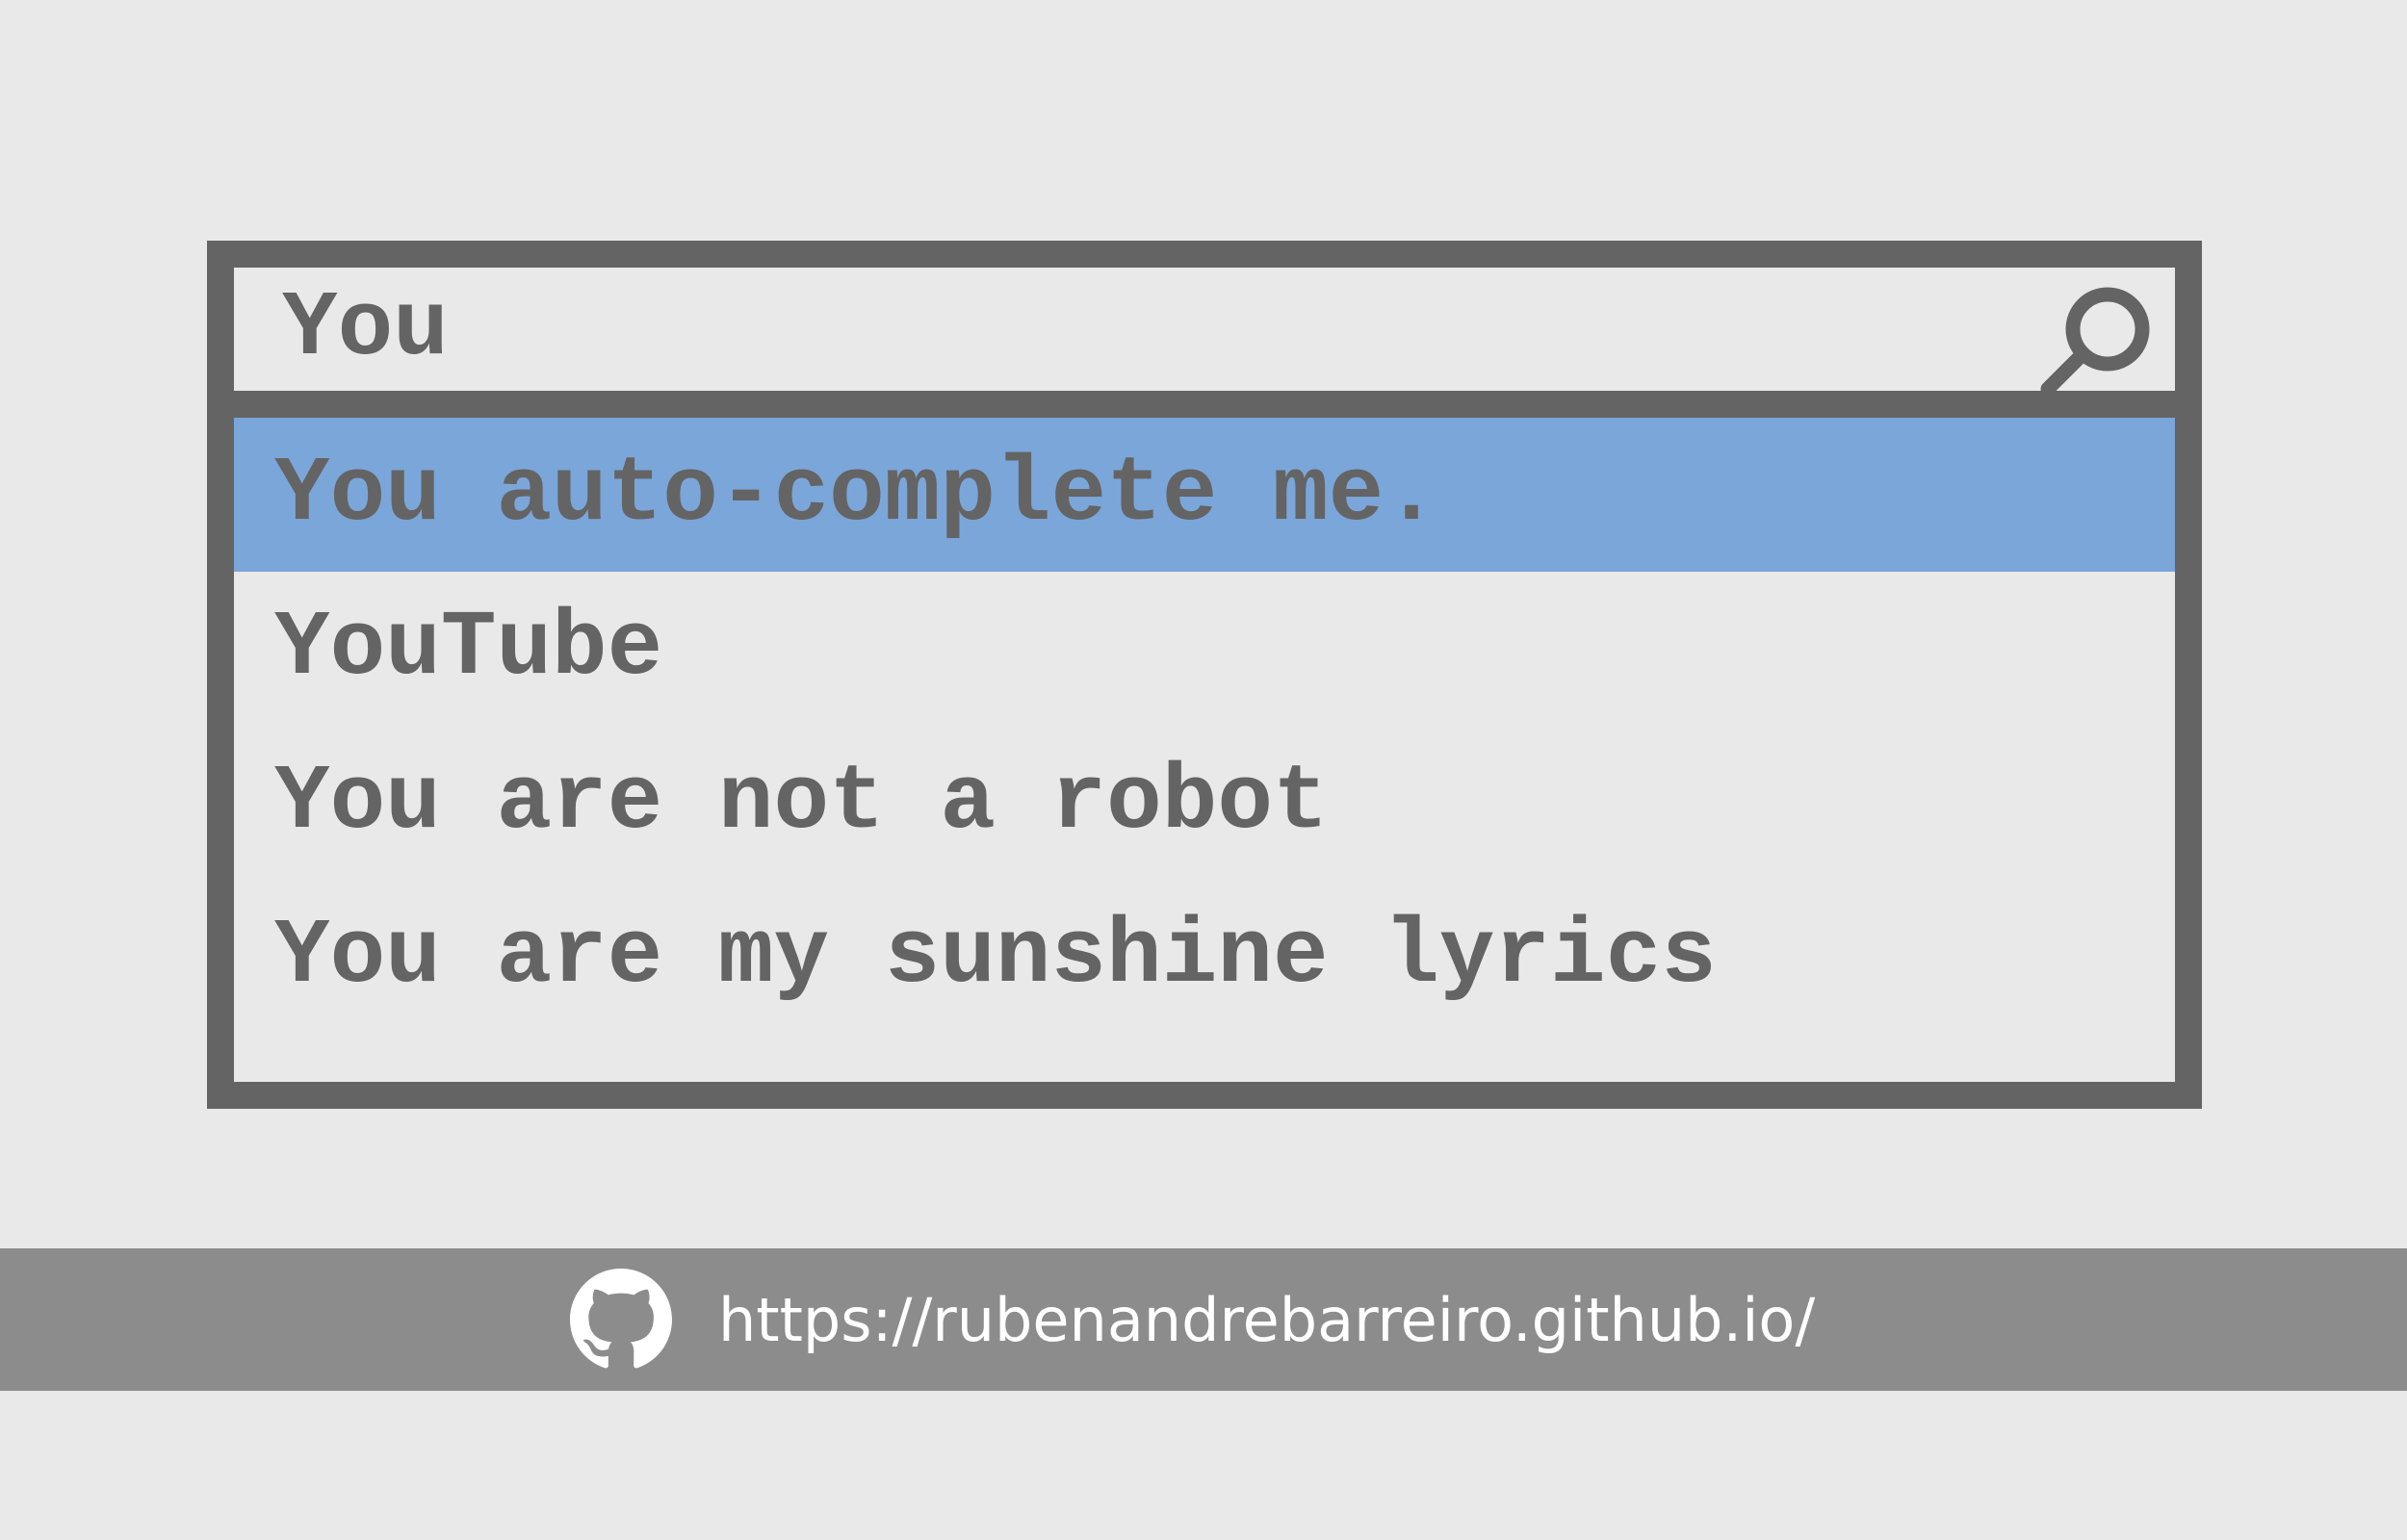 This screenshot has height=1540, width=2407. What do you see at coordinates (1148, 329) in the screenshot?
I see `search-input` at bounding box center [1148, 329].